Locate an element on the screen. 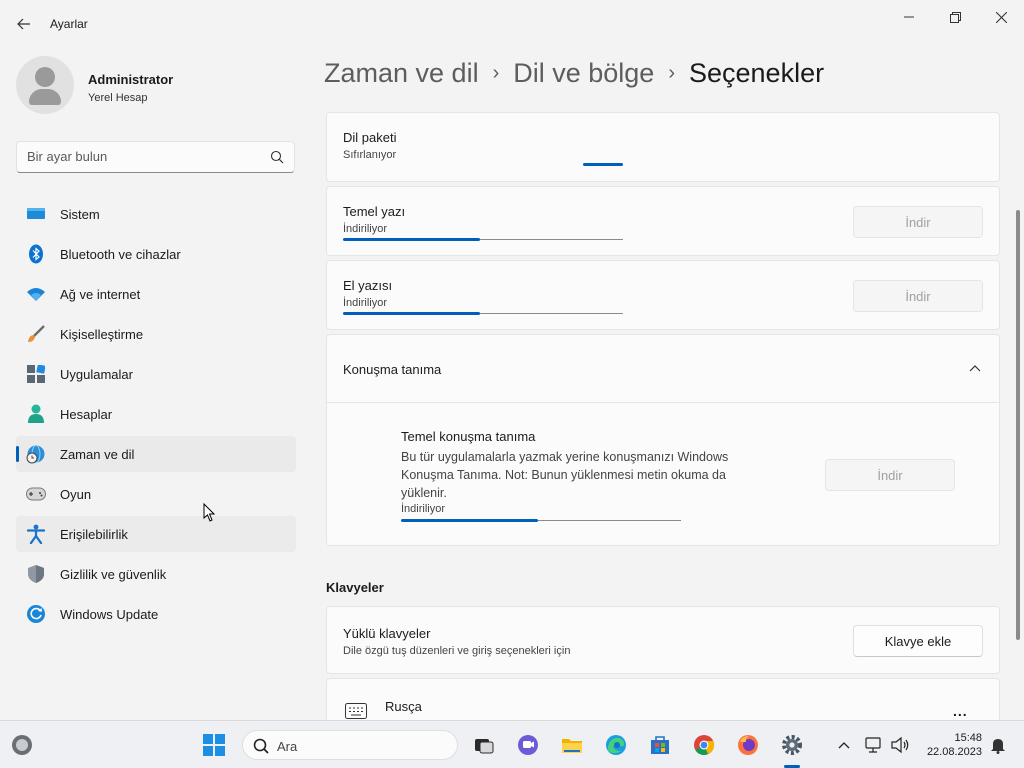 The image size is (1024, 768). sidebar-item-time-language: Zaman ve dil is located at coordinates (156, 454).